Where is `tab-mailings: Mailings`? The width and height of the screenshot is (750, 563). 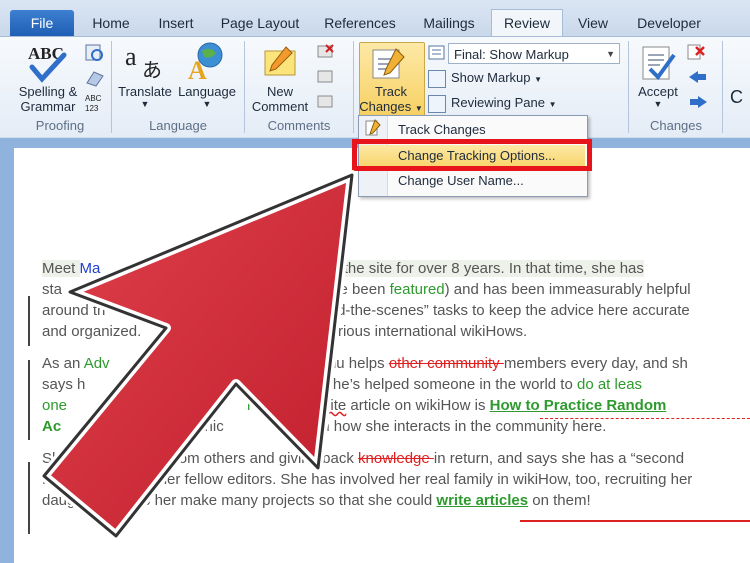
tab-mailings: Mailings is located at coordinates (449, 23).